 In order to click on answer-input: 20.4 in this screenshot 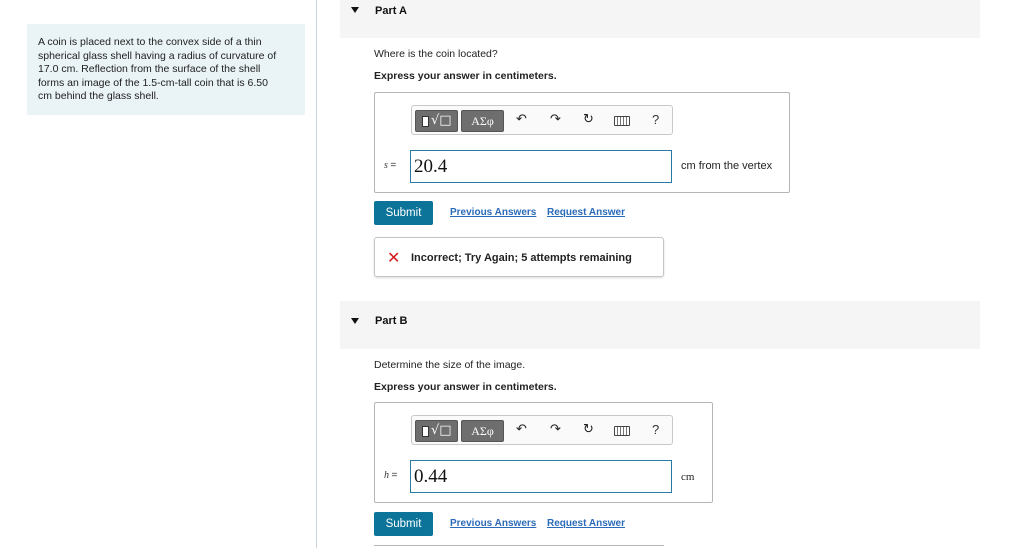, I will do `click(541, 166)`.